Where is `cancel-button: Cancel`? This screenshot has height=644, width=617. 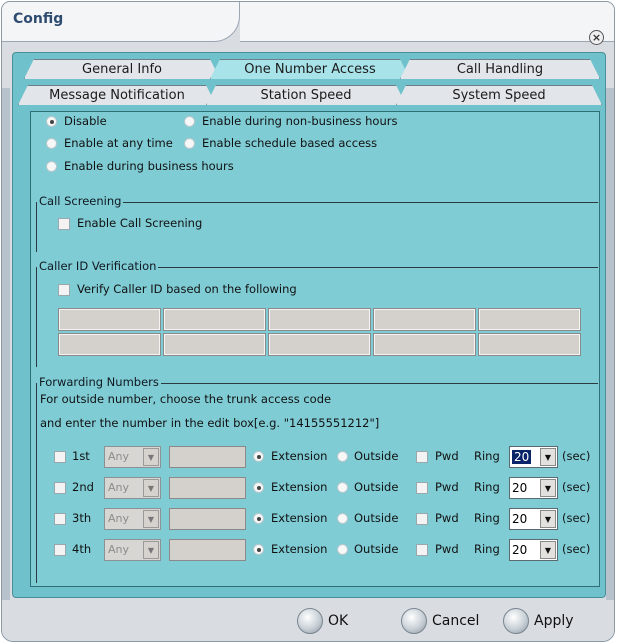
cancel-button: Cancel is located at coordinates (440, 621).